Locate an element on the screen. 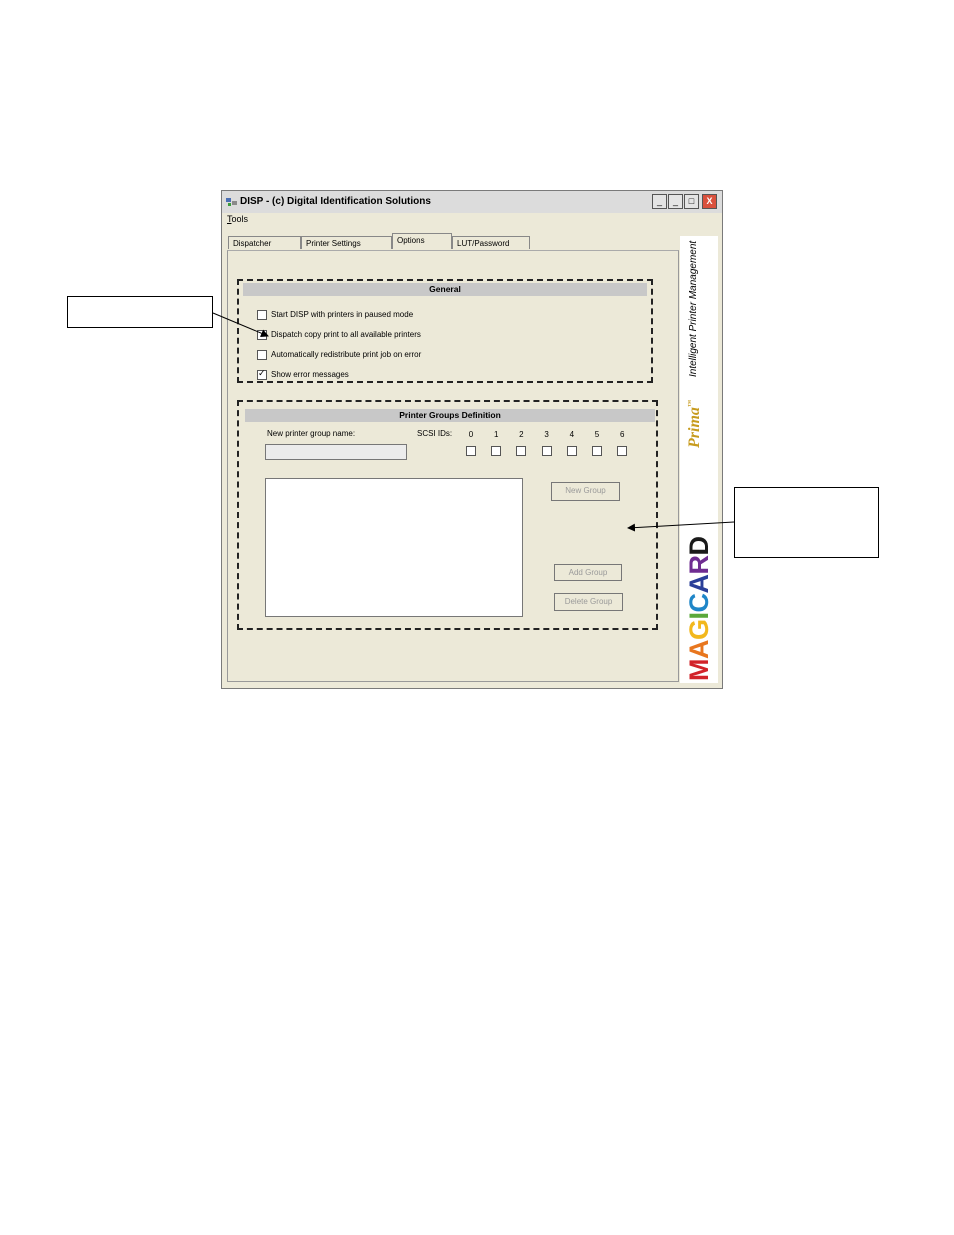  tab-options: Options is located at coordinates (422, 241).